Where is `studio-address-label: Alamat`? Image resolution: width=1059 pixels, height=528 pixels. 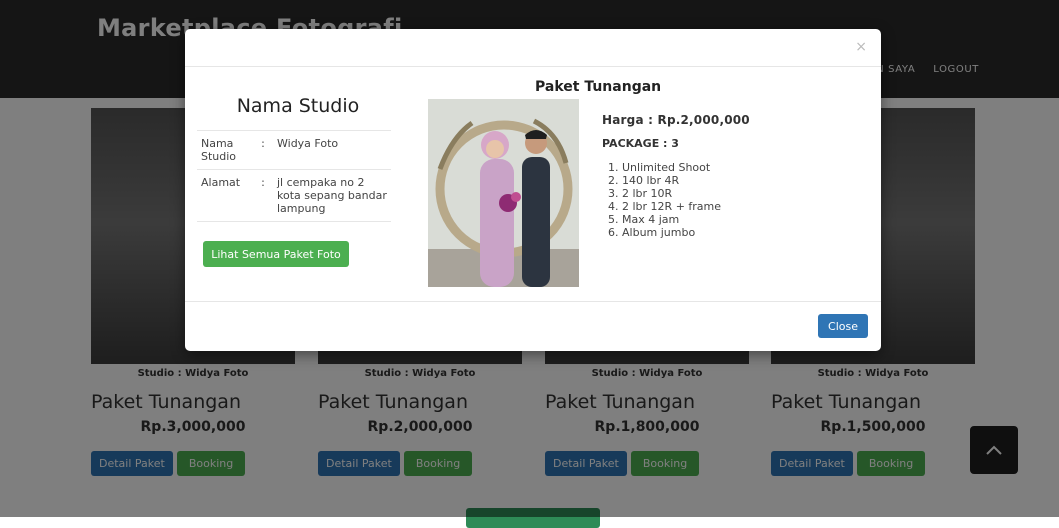 studio-address-label: Alamat is located at coordinates (225, 195).